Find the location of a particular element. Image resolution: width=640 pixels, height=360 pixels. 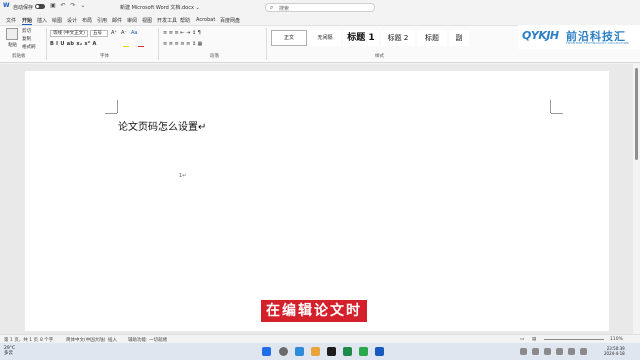

grow-font-button: A⁺ is located at coordinates (114, 33).